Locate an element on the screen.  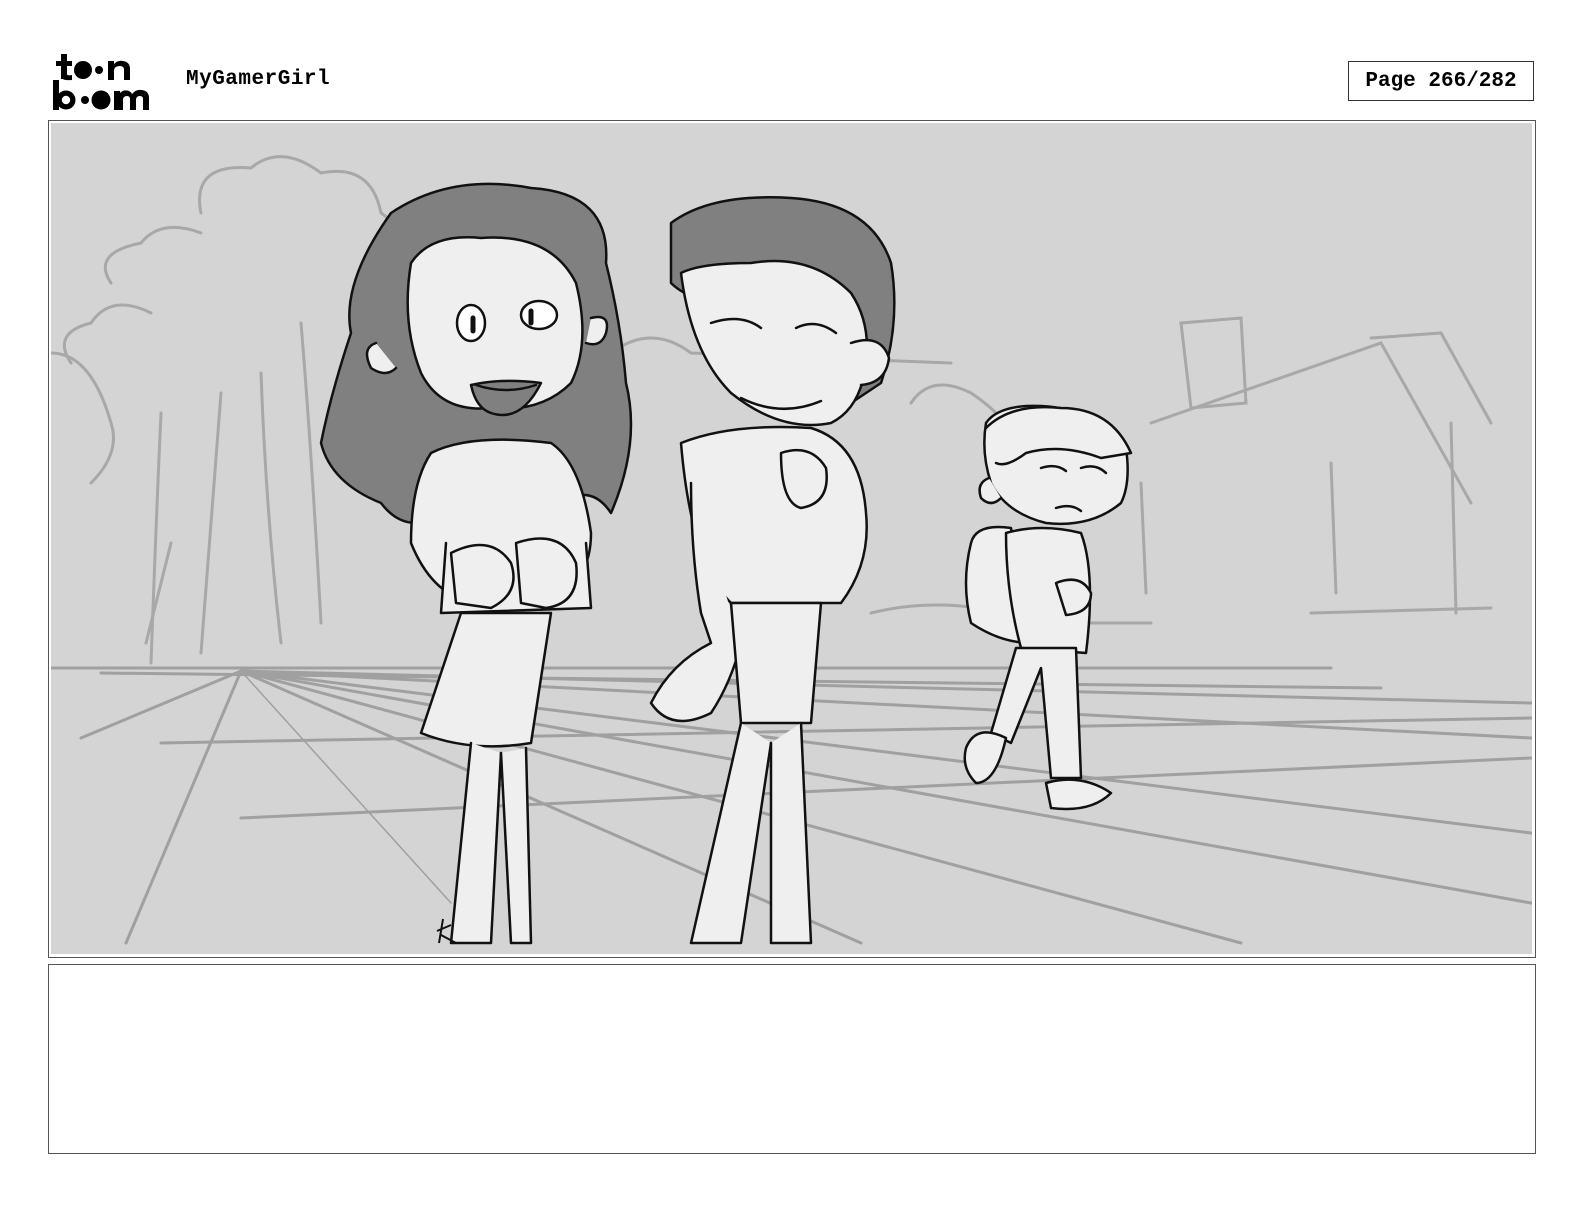
toon-boom-logo is located at coordinates (101, 82).